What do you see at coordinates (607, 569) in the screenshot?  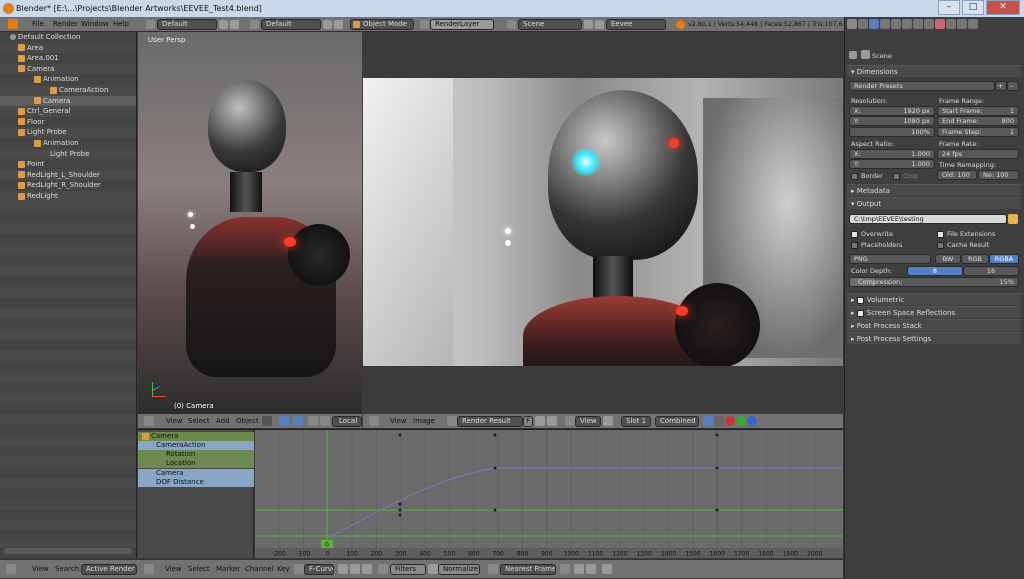 I see `create-ghost-icon` at bounding box center [607, 569].